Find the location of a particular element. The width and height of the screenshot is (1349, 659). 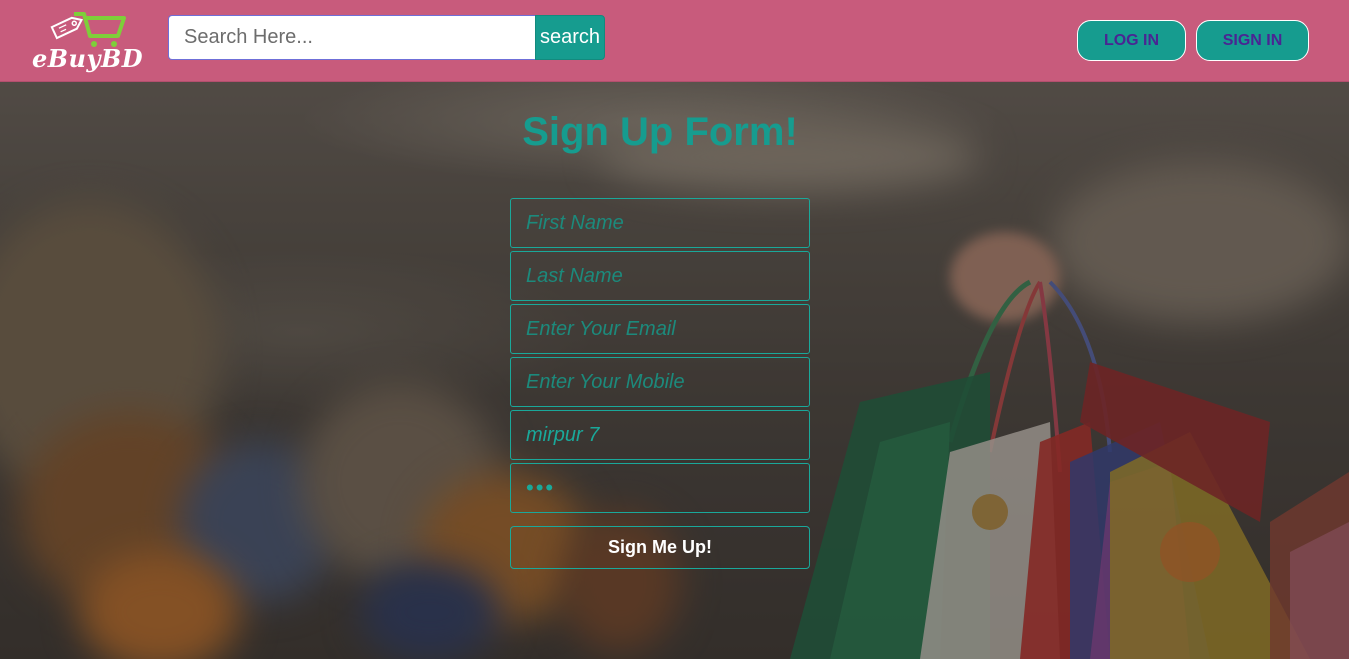

first-name-field is located at coordinates (660, 223).